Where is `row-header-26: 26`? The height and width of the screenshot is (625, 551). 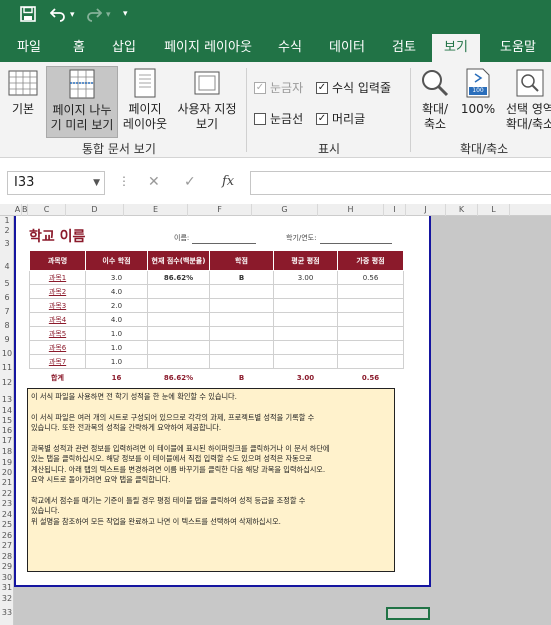
row-header-26: 26 is located at coordinates (7, 535).